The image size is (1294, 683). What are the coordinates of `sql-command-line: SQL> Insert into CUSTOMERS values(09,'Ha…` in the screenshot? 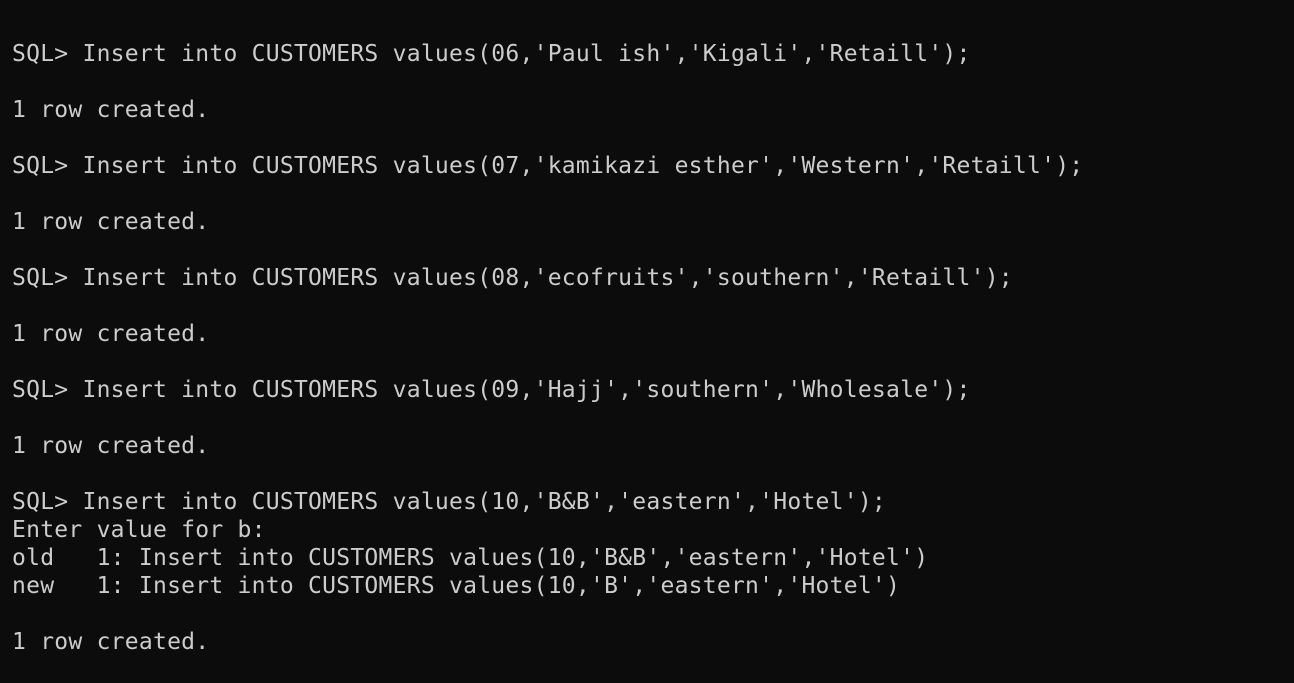 It's located at (491, 390).